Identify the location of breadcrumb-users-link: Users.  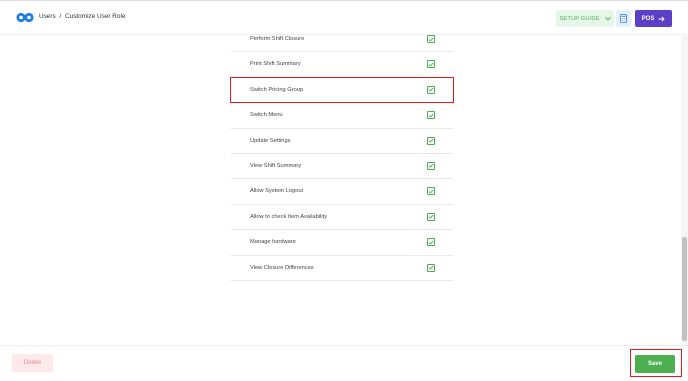
(47, 16).